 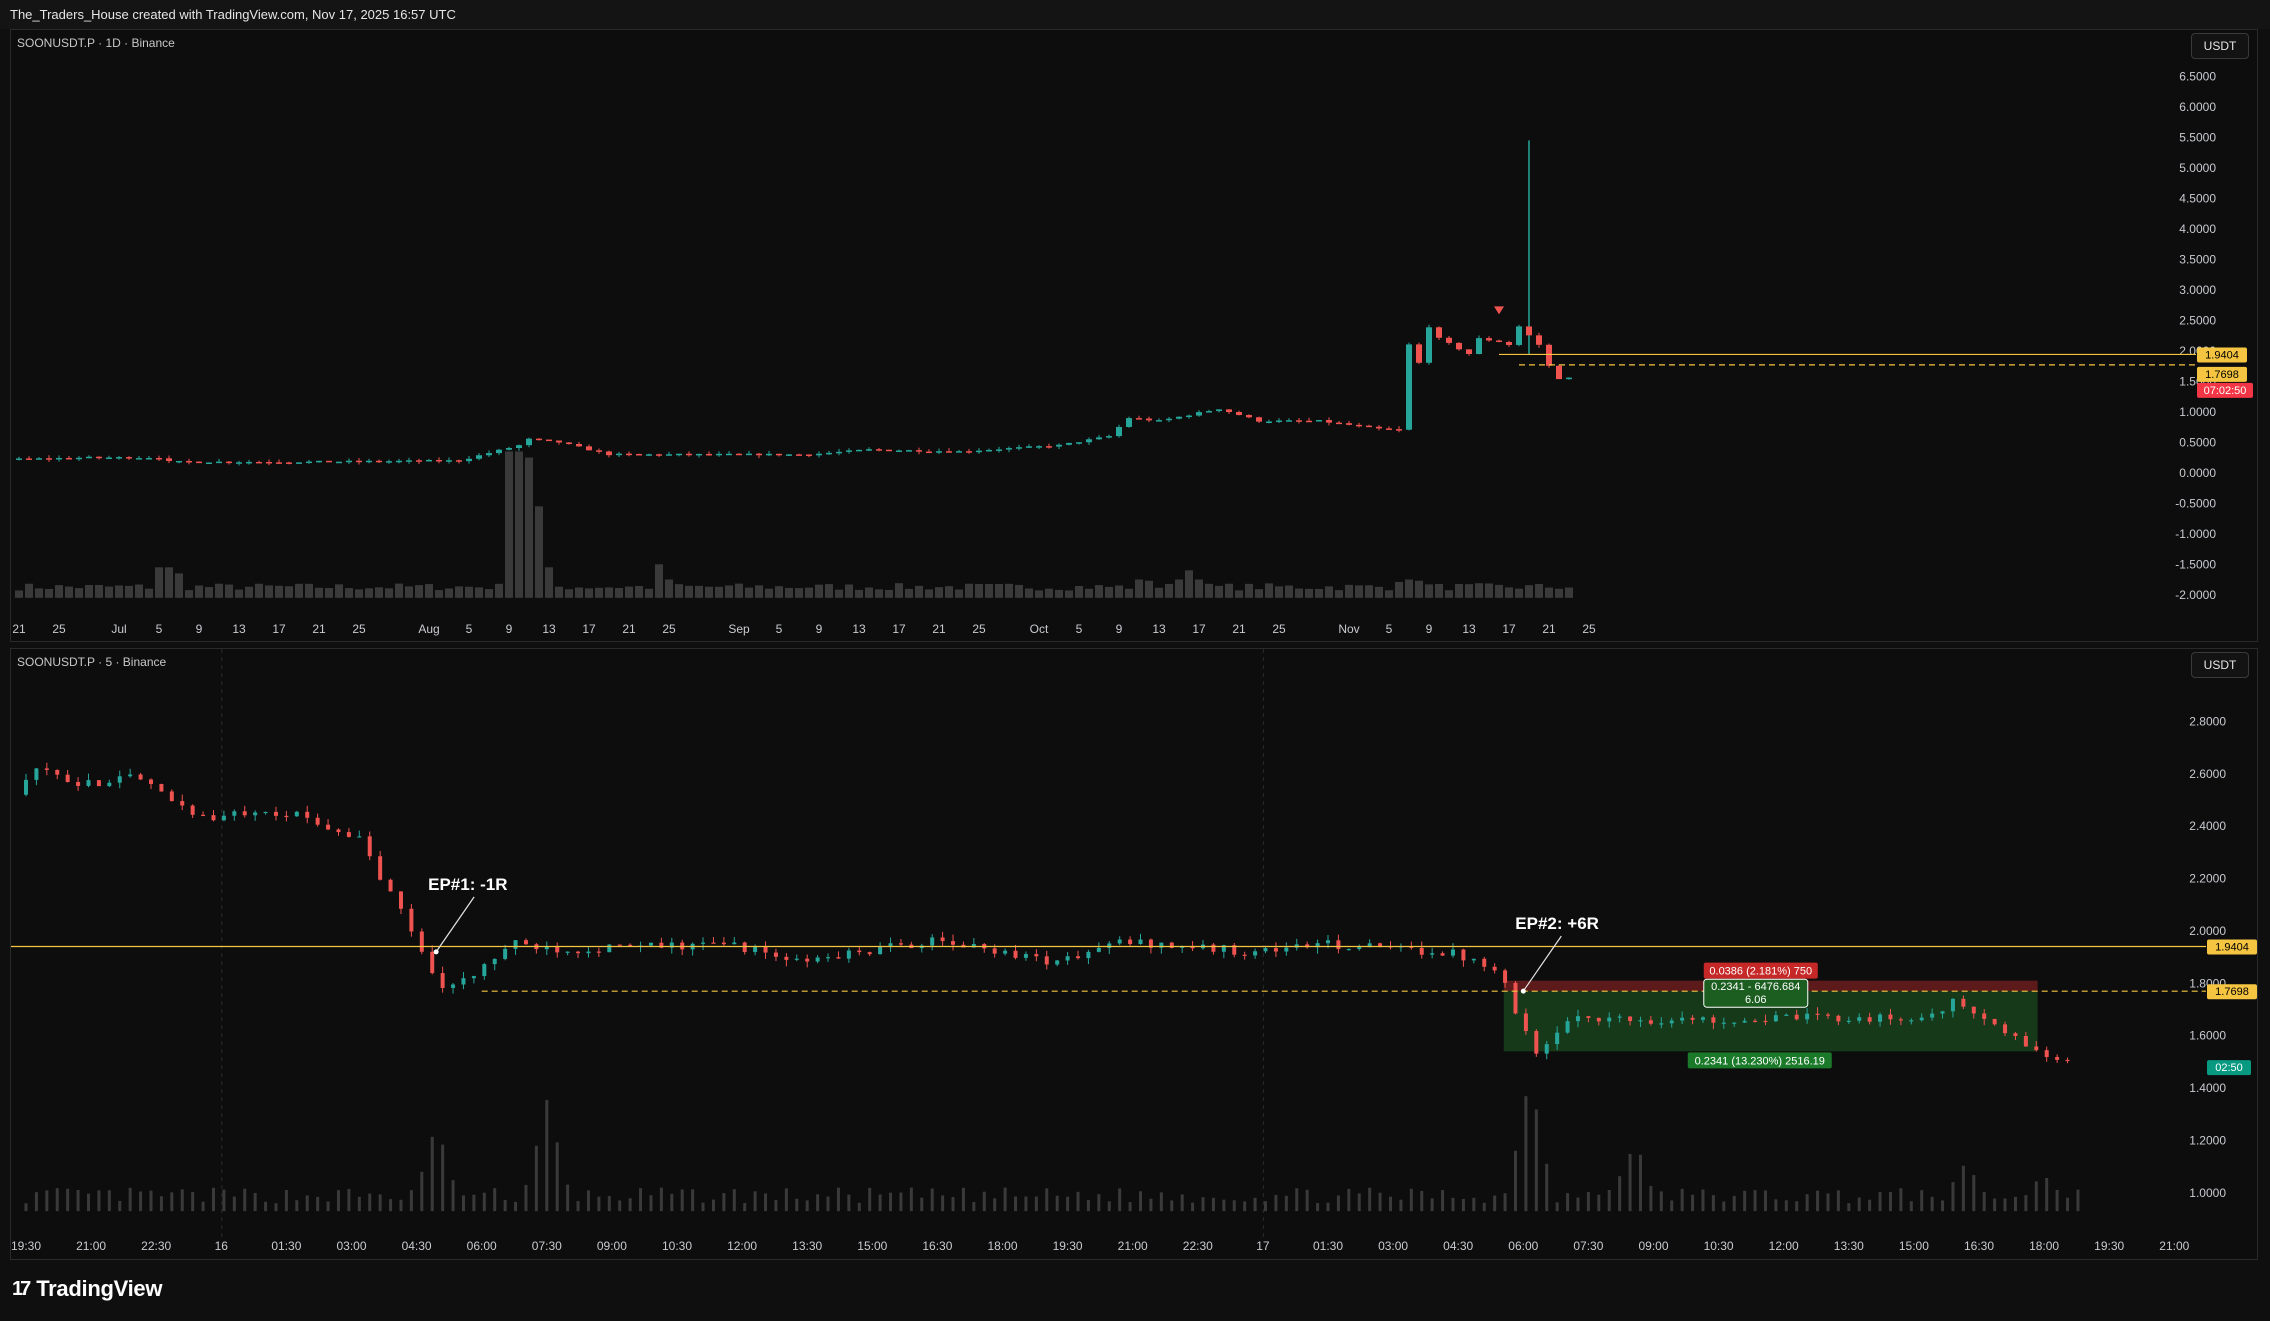 I want to click on daily-currency-button: USDT, so click(x=2220, y=46).